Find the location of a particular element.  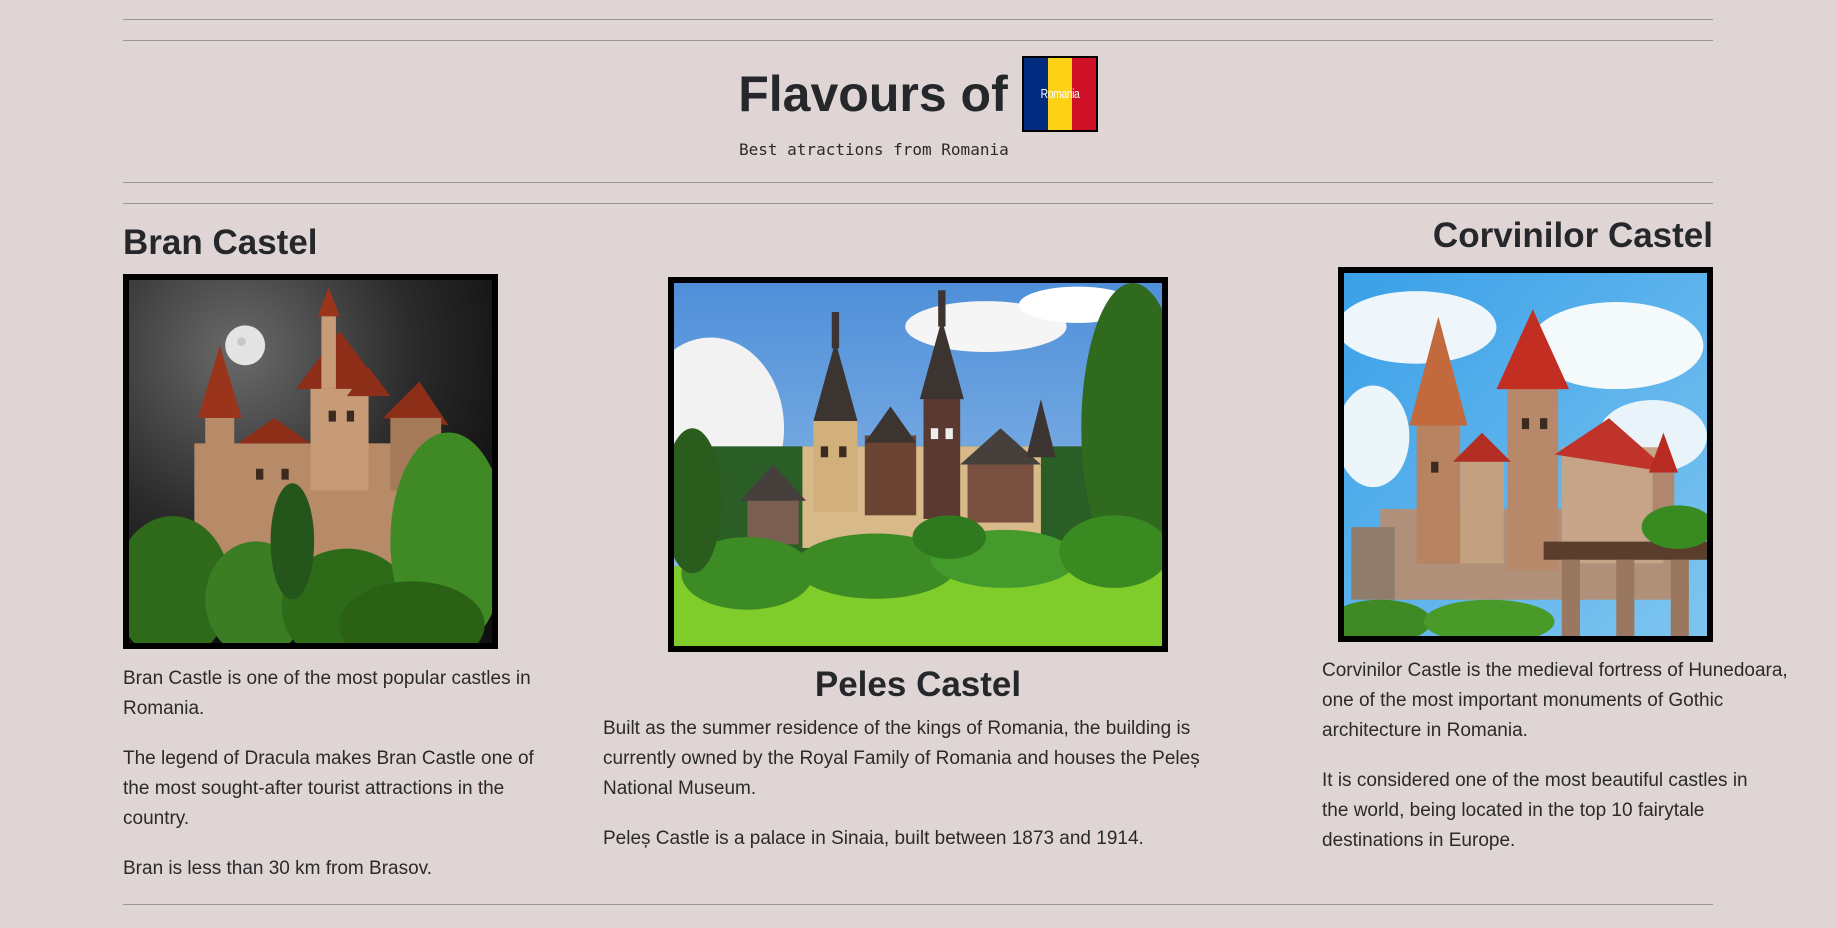

header-top-divider is located at coordinates (918, 40).